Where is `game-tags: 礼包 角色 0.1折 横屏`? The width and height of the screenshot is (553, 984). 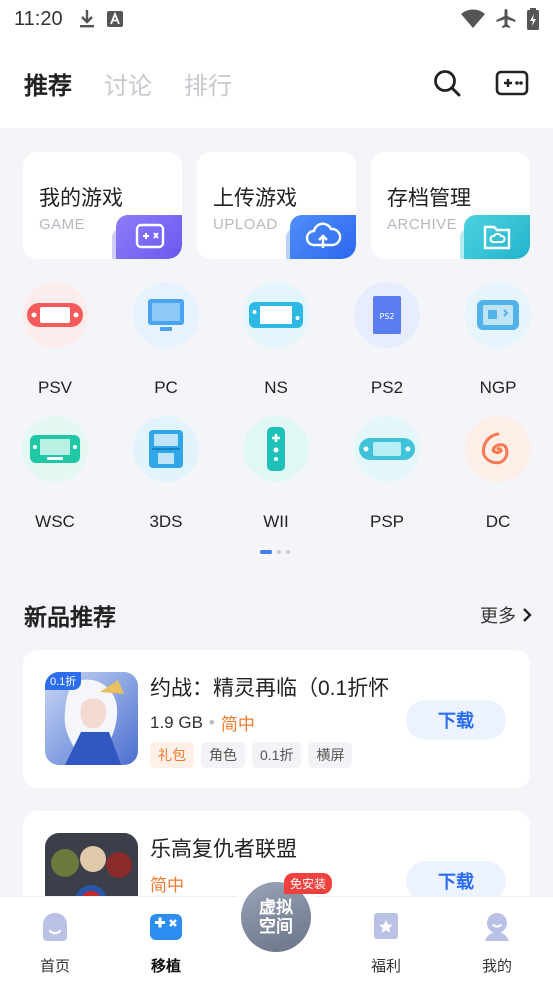
game-tags: 礼包 角色 0.1折 横屏 is located at coordinates (251, 755).